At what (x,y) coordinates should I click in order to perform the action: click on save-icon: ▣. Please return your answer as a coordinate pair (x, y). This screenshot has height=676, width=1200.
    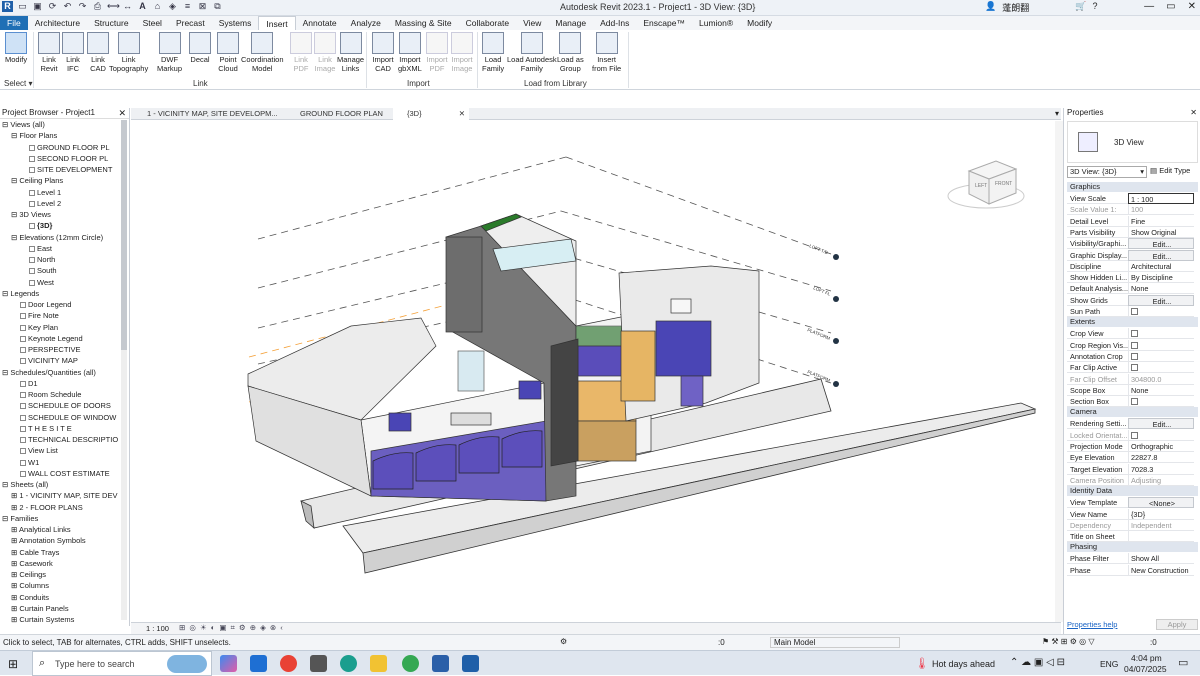
    Looking at the image, I should click on (37, 6).